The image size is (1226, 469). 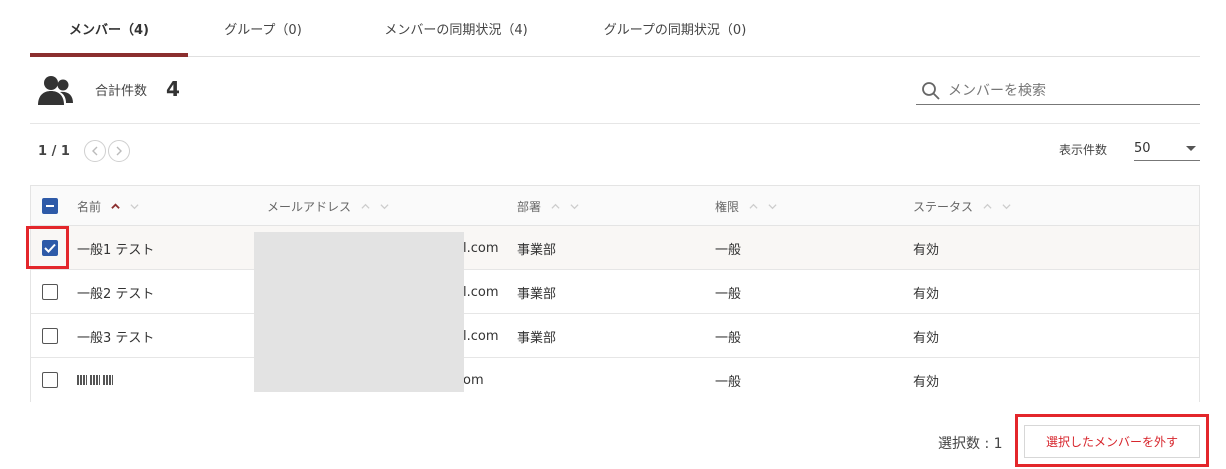 What do you see at coordinates (943, 206) in the screenshot?
I see `column-status-label: ステータス` at bounding box center [943, 206].